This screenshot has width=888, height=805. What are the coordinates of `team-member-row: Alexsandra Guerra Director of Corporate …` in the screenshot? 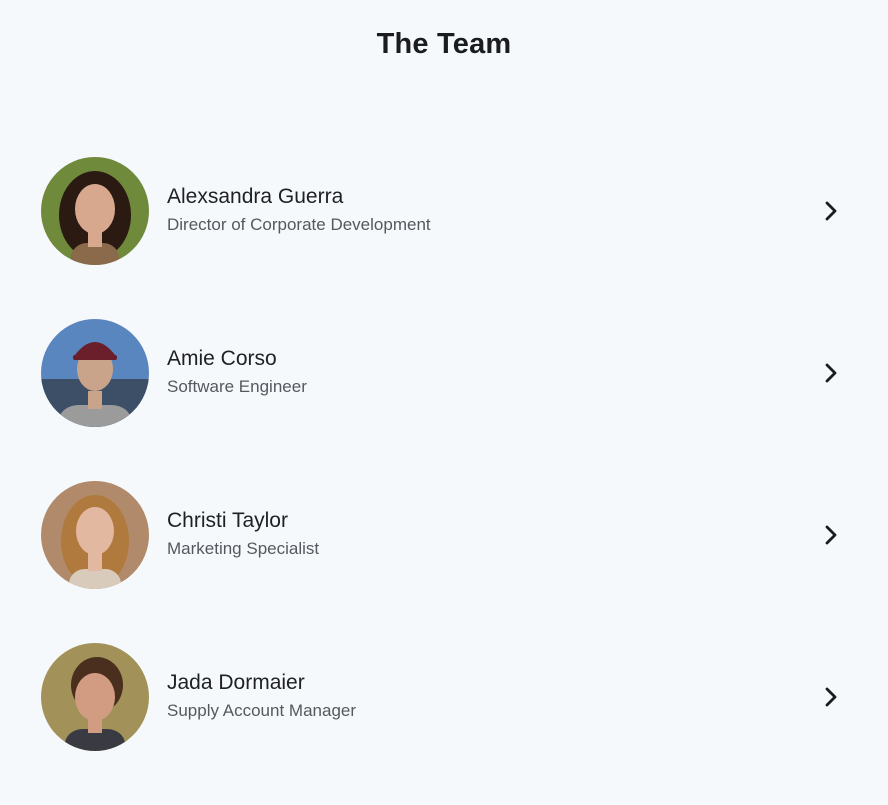 It's located at (444, 211).